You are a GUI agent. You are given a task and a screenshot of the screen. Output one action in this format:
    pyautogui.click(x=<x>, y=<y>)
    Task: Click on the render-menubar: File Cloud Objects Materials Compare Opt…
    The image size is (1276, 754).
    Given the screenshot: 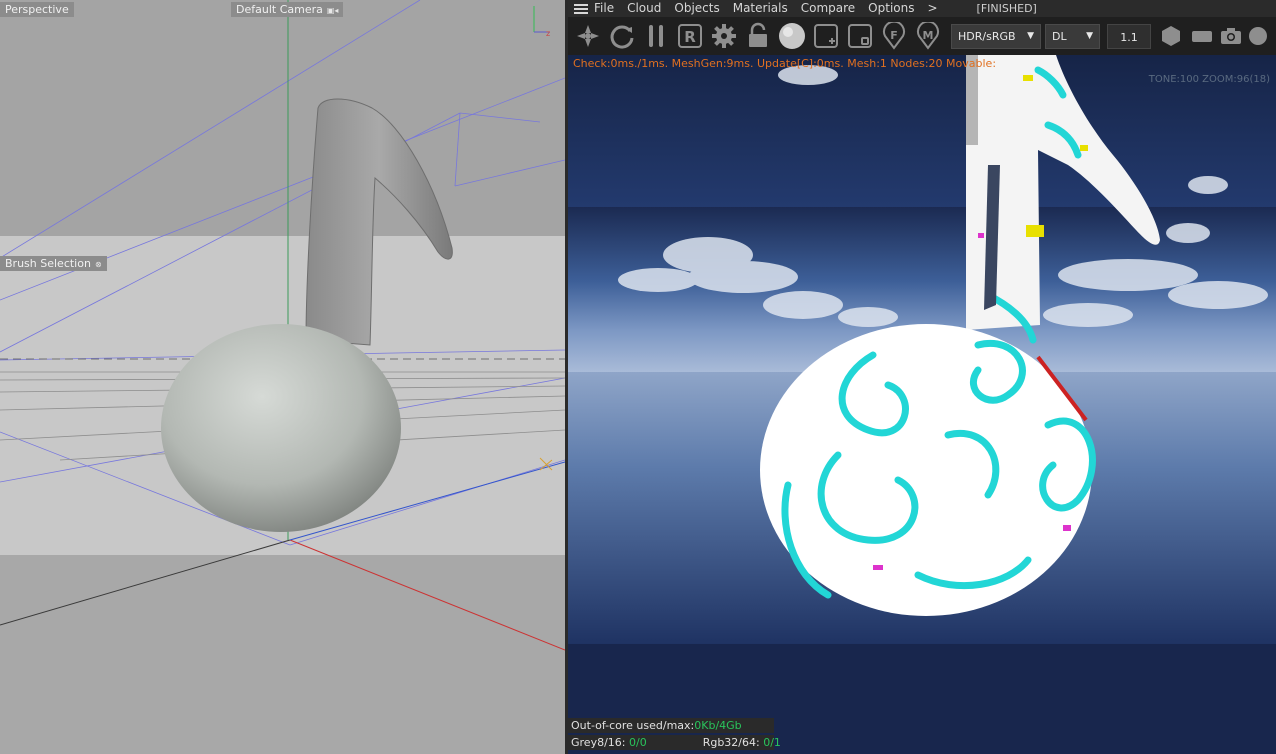 What is the action you would take?
    pyautogui.click(x=922, y=8)
    